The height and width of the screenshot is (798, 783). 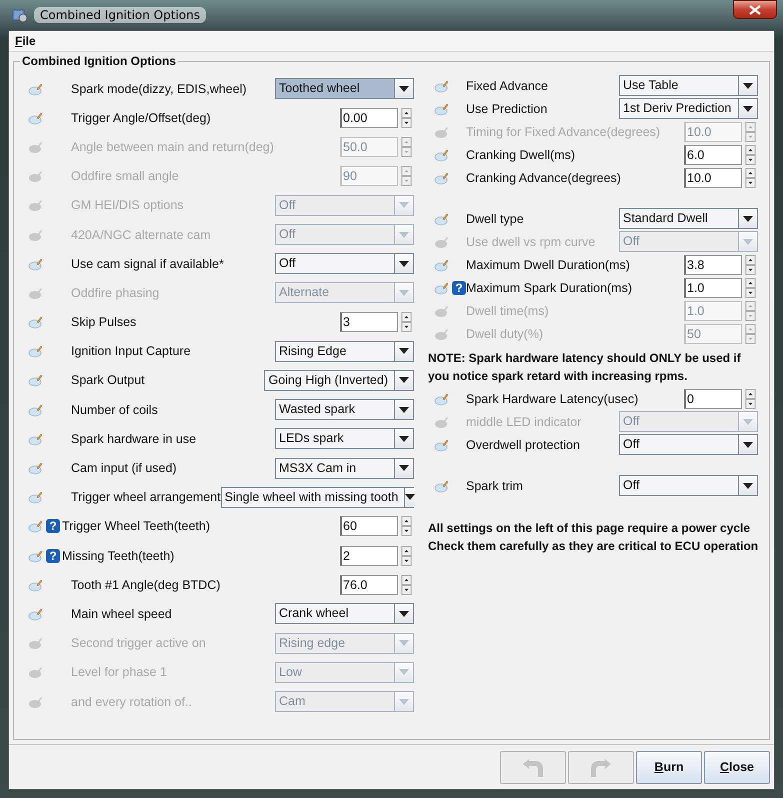 I want to click on number-field: 6.0, so click(x=713, y=154).